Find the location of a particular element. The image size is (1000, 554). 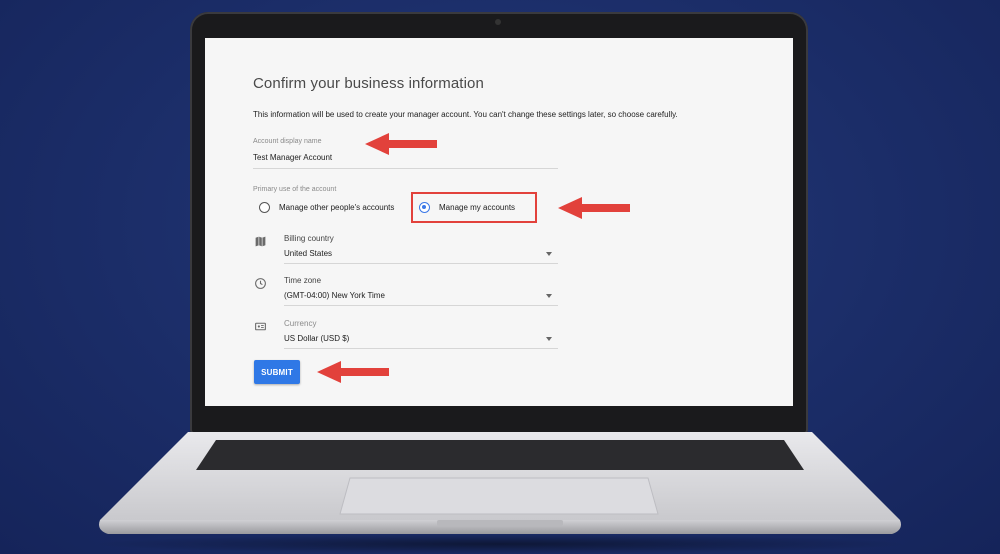

account-name-underline is located at coordinates (405, 168).